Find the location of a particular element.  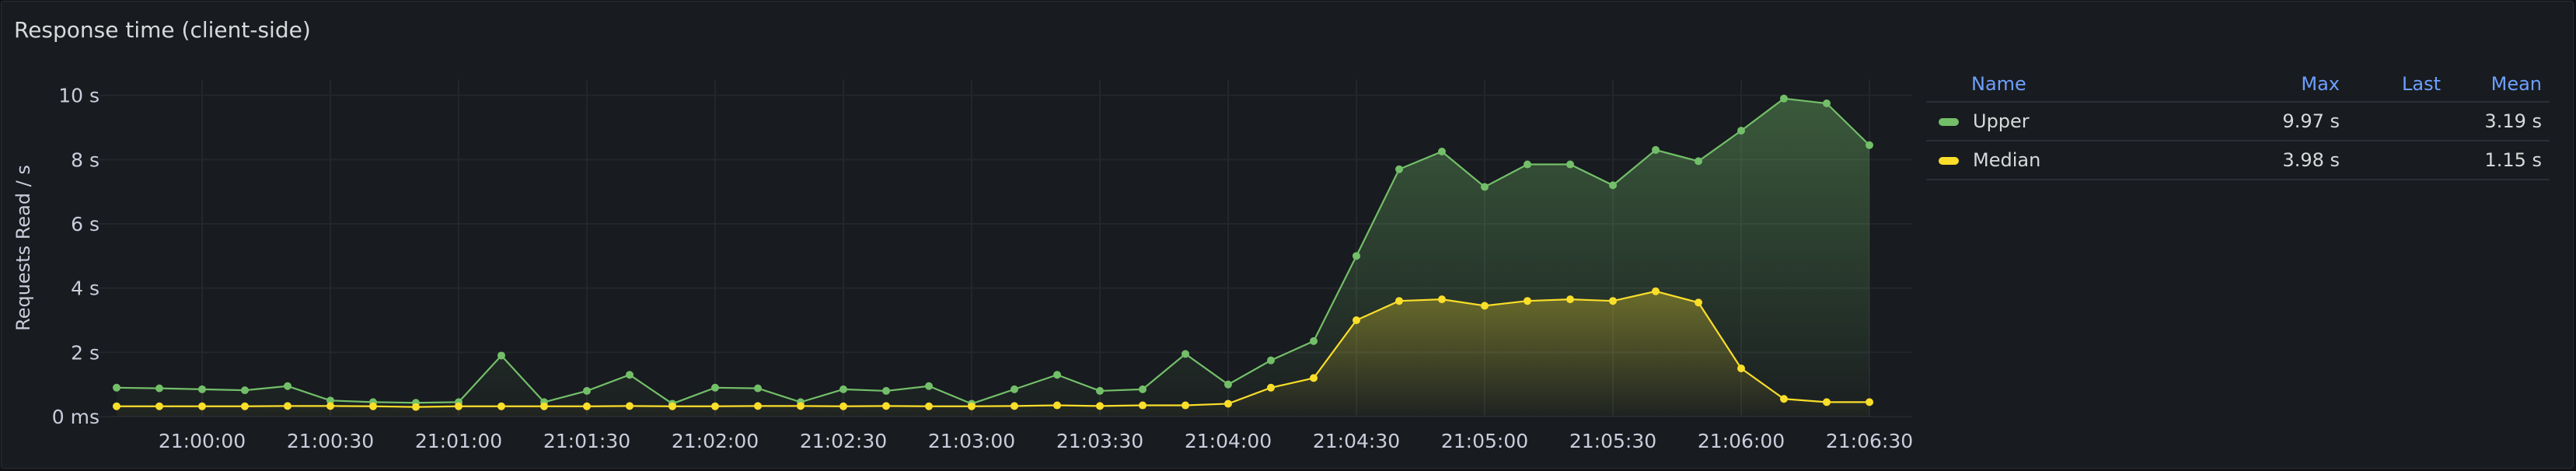

y-tick-label: 10 s is located at coordinates (79, 96).